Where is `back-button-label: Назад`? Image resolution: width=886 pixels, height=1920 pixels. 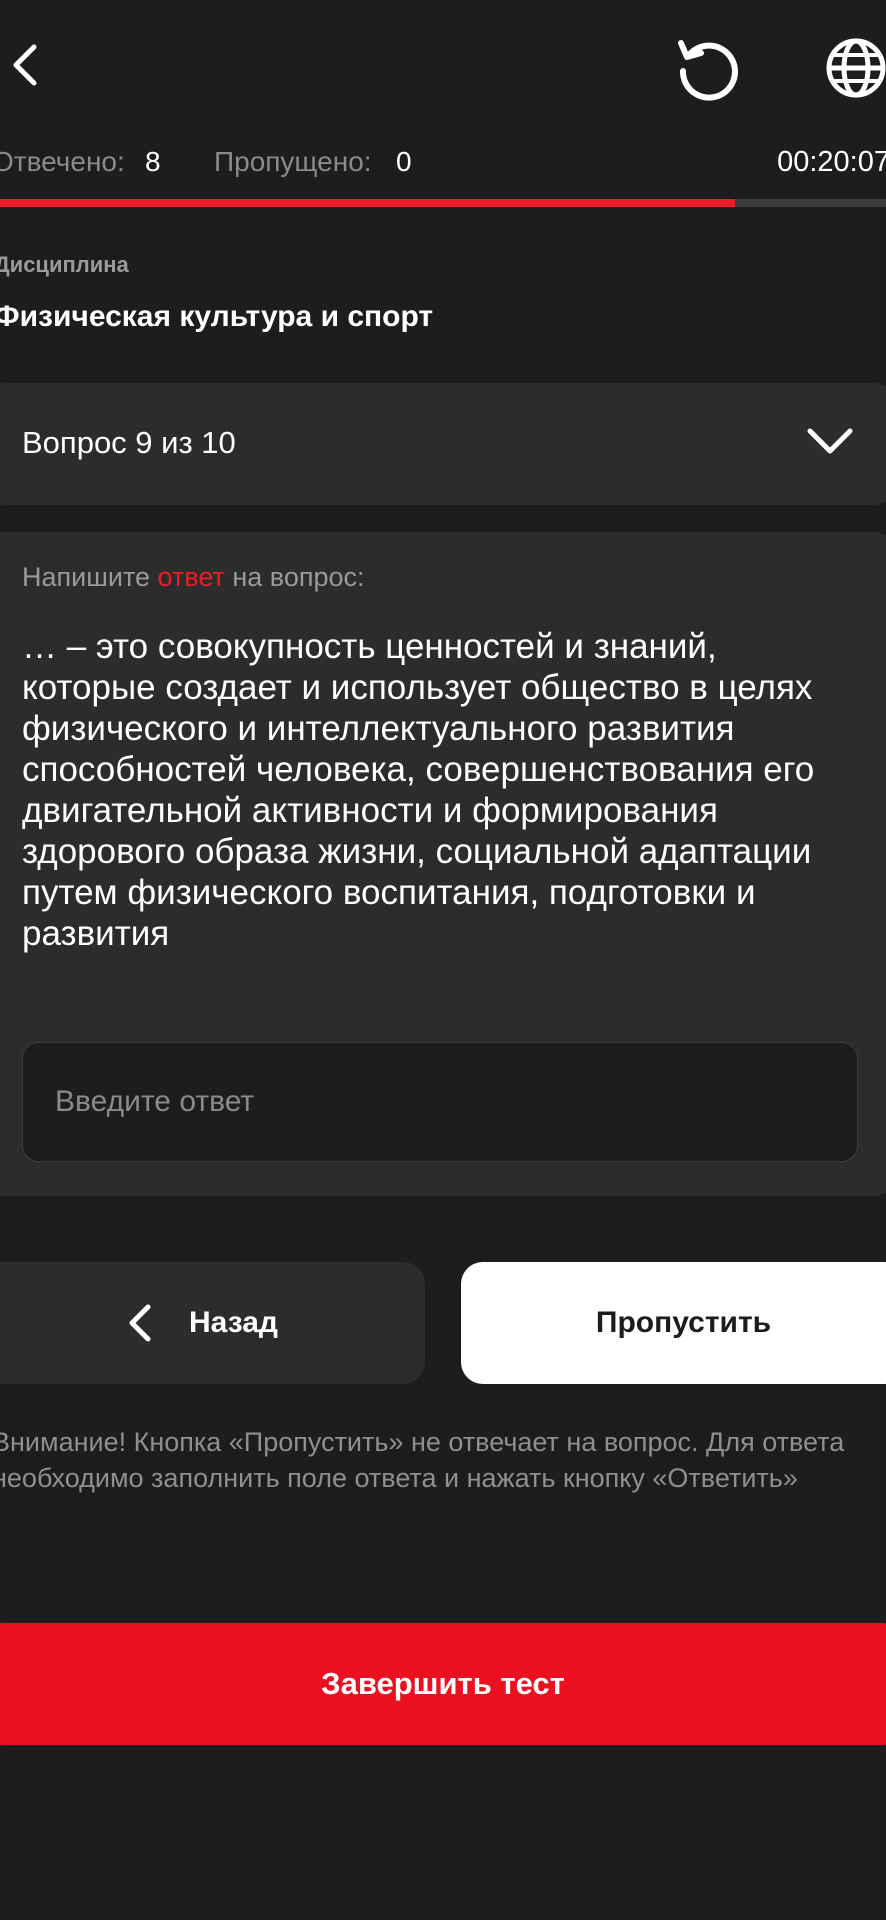
back-button-label: Назад is located at coordinates (233, 1322).